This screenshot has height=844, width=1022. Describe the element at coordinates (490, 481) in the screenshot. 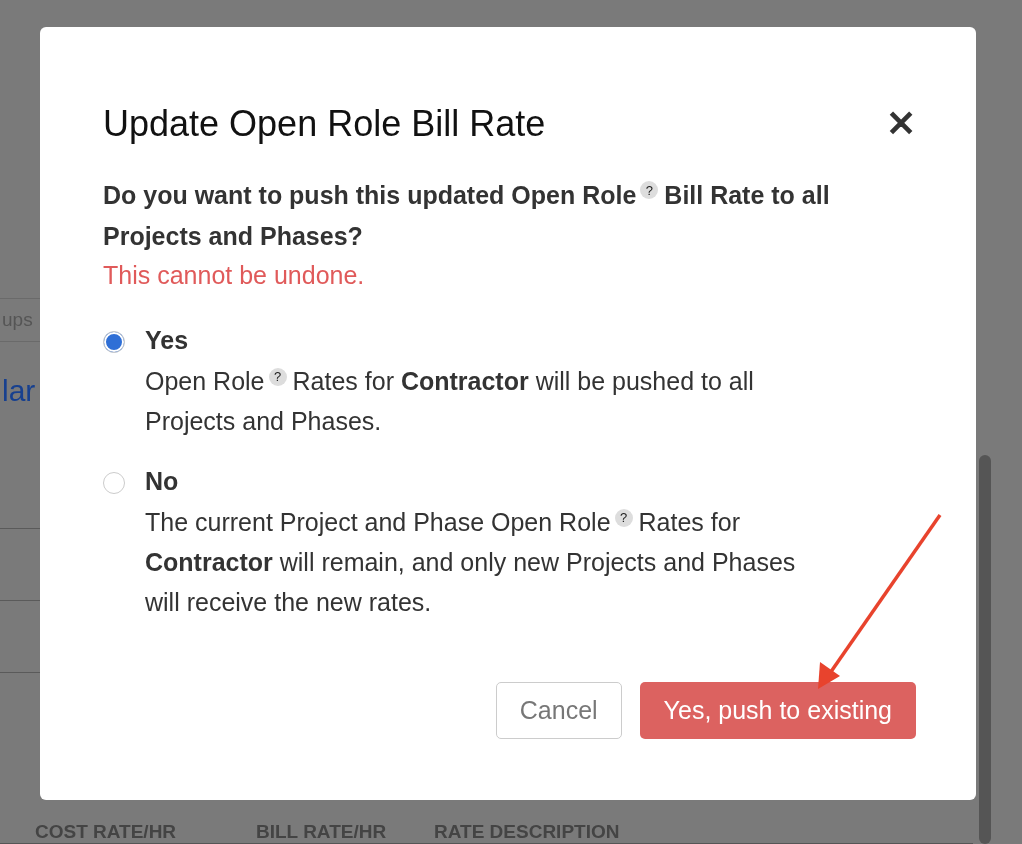

I see `option-label: No` at that location.